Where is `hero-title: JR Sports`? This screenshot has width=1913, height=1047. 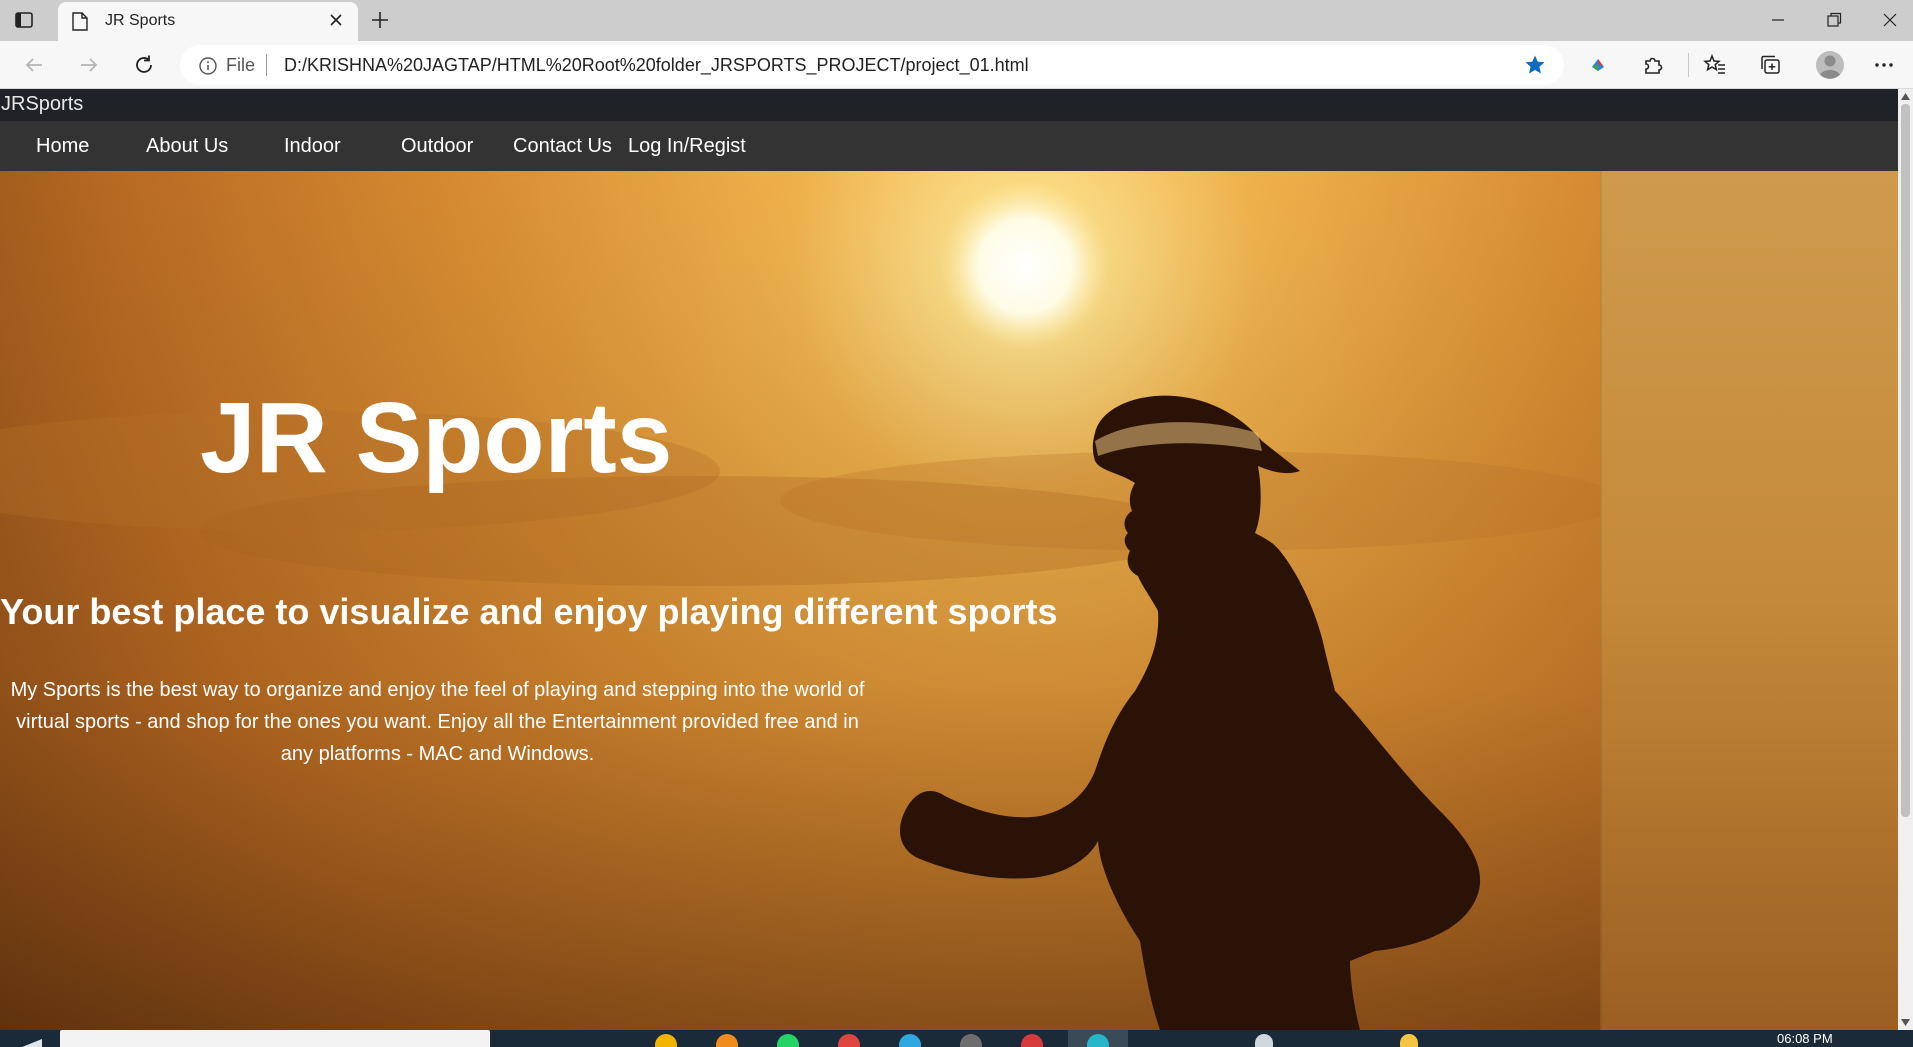
hero-title: JR Sports is located at coordinates (436, 438).